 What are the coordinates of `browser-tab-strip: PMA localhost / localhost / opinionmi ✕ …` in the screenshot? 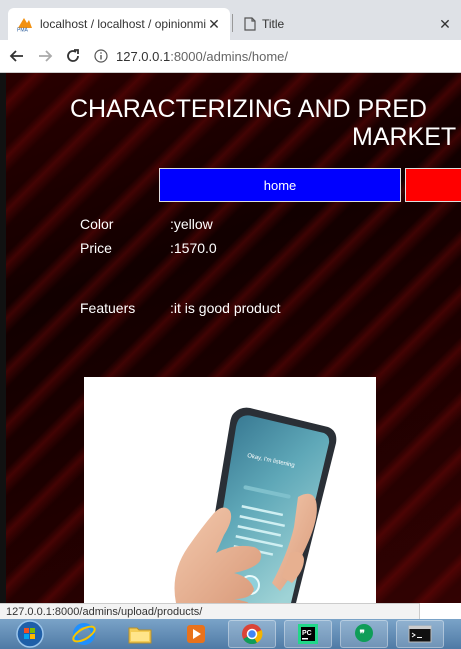 It's located at (230, 20).